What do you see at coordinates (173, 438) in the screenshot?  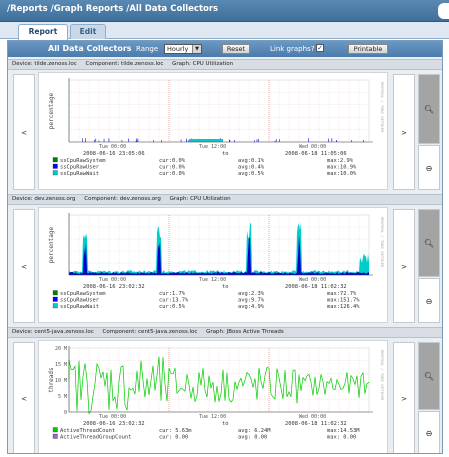 I see `legend-cur: cur: 0.00` at bounding box center [173, 438].